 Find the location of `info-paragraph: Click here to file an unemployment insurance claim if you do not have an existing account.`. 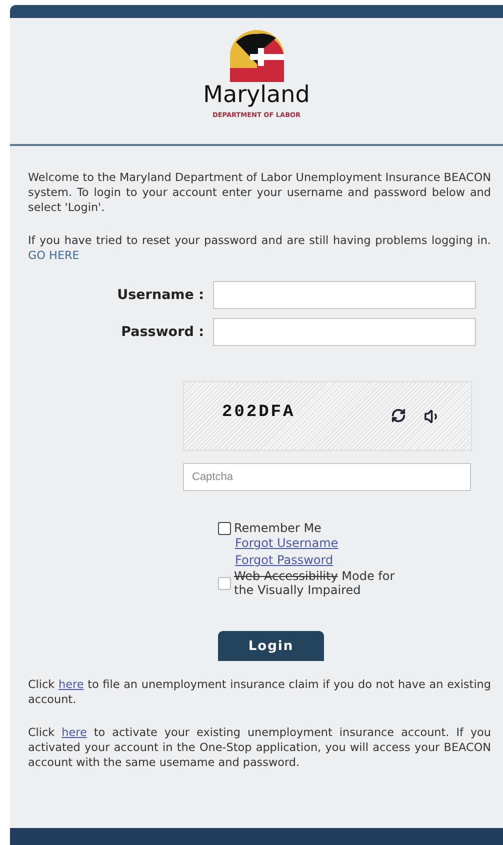

info-paragraph: Click here to file an unemployment insurance claim if you do not have an existing account. is located at coordinates (259, 692).